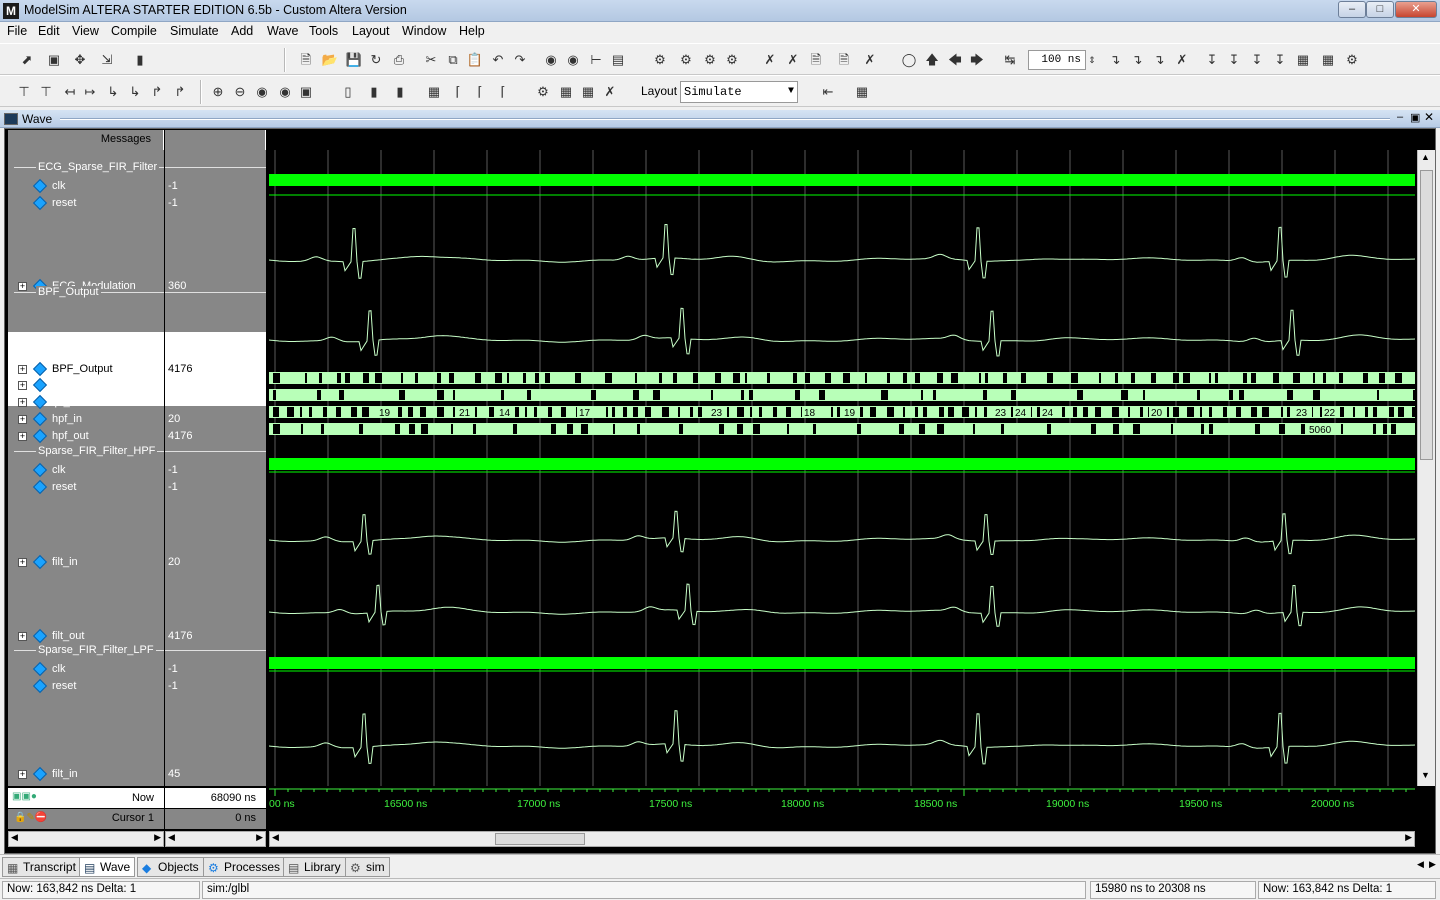 The height and width of the screenshot is (900, 1440). I want to click on scroll-up-icon: ▲, so click(1425, 157).